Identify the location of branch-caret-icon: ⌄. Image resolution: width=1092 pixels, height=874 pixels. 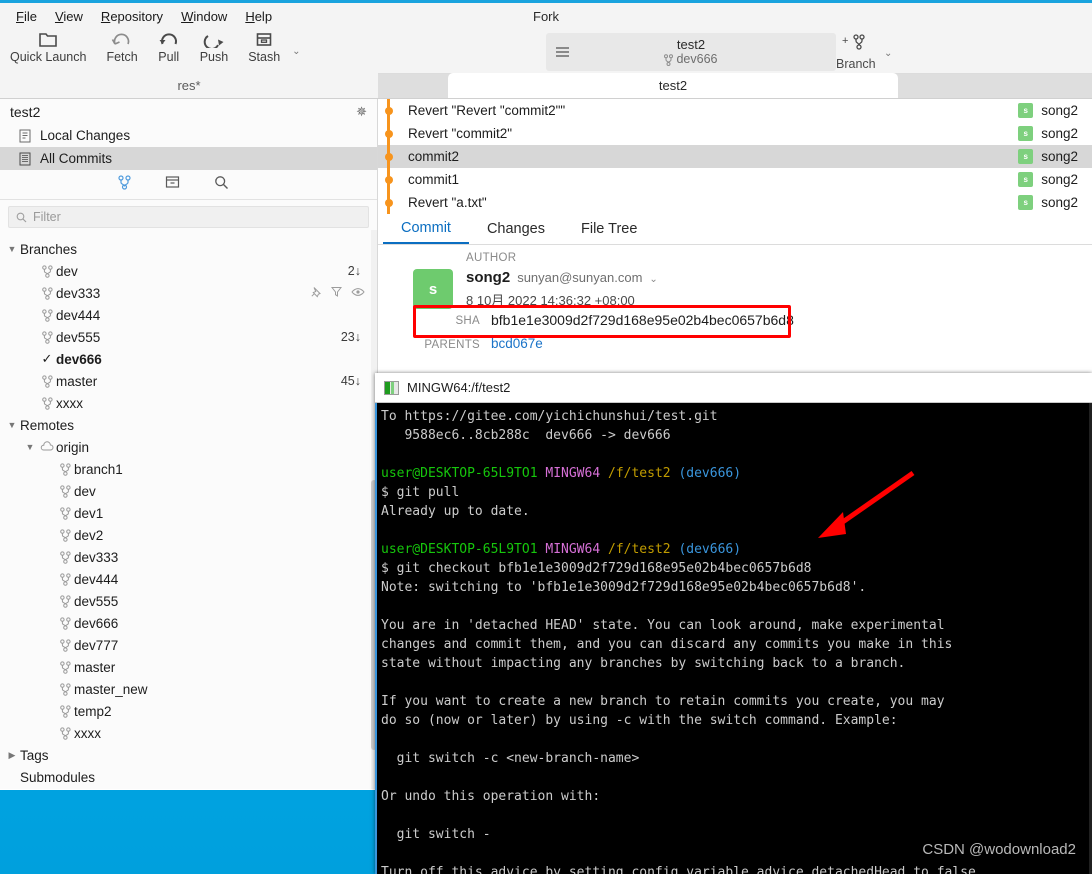
(888, 53).